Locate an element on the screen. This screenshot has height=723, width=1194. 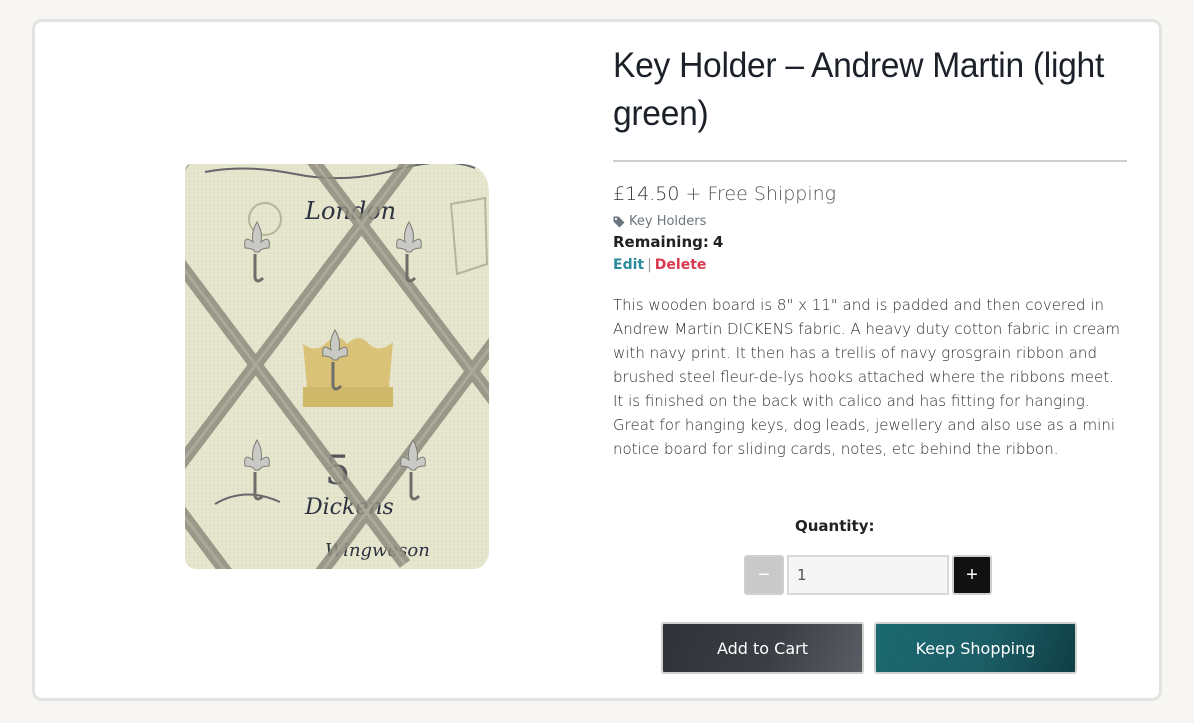
admin-actions: Edit | Delete is located at coordinates (870, 265).